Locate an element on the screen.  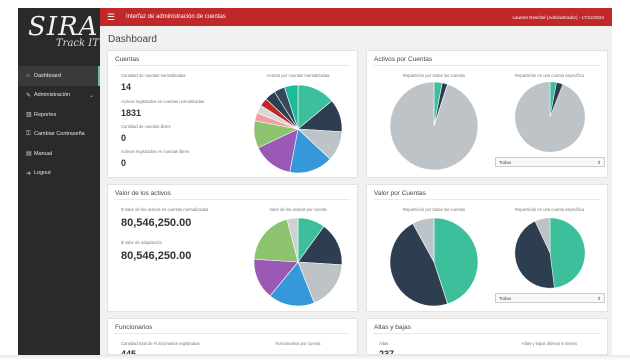
sidebar-item-label: Cambiar Contraseña is located at coordinates (59, 134).